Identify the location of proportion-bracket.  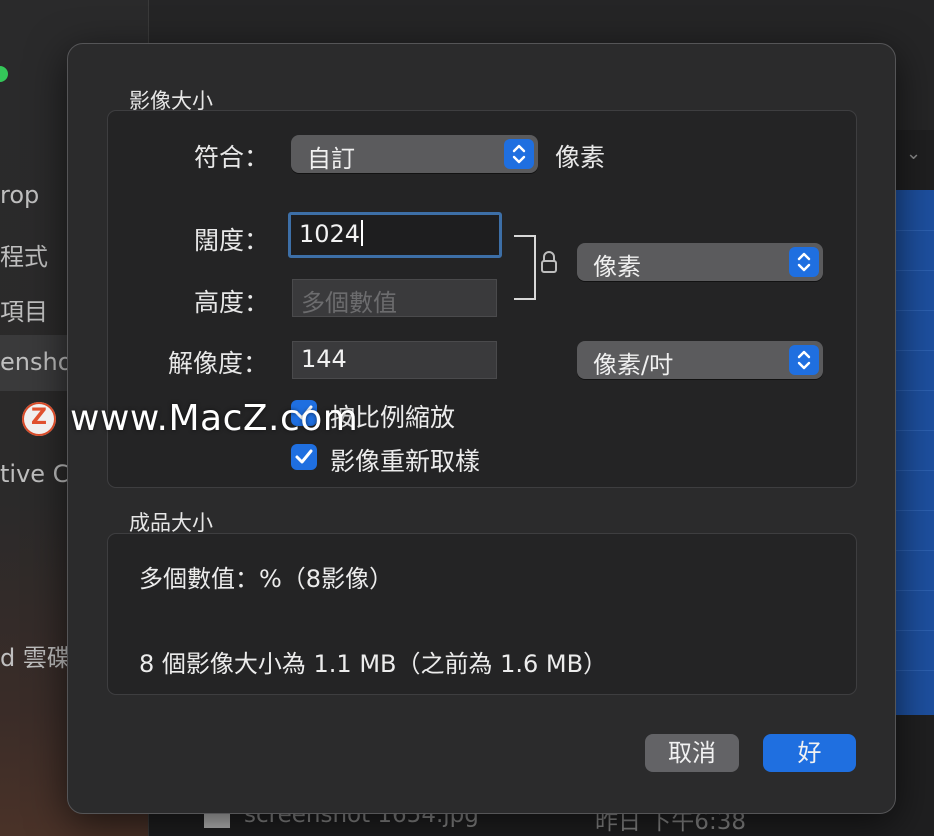
(525, 267).